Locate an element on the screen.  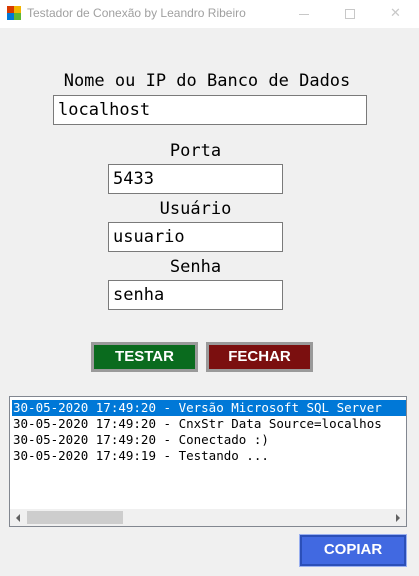
port-field is located at coordinates (195, 179).